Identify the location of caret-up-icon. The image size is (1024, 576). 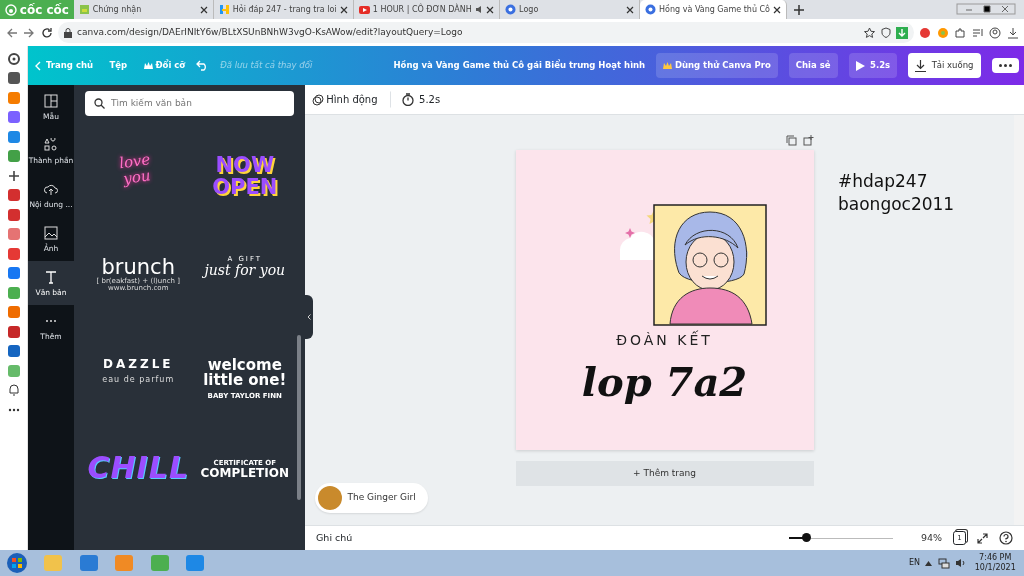
(929, 563).